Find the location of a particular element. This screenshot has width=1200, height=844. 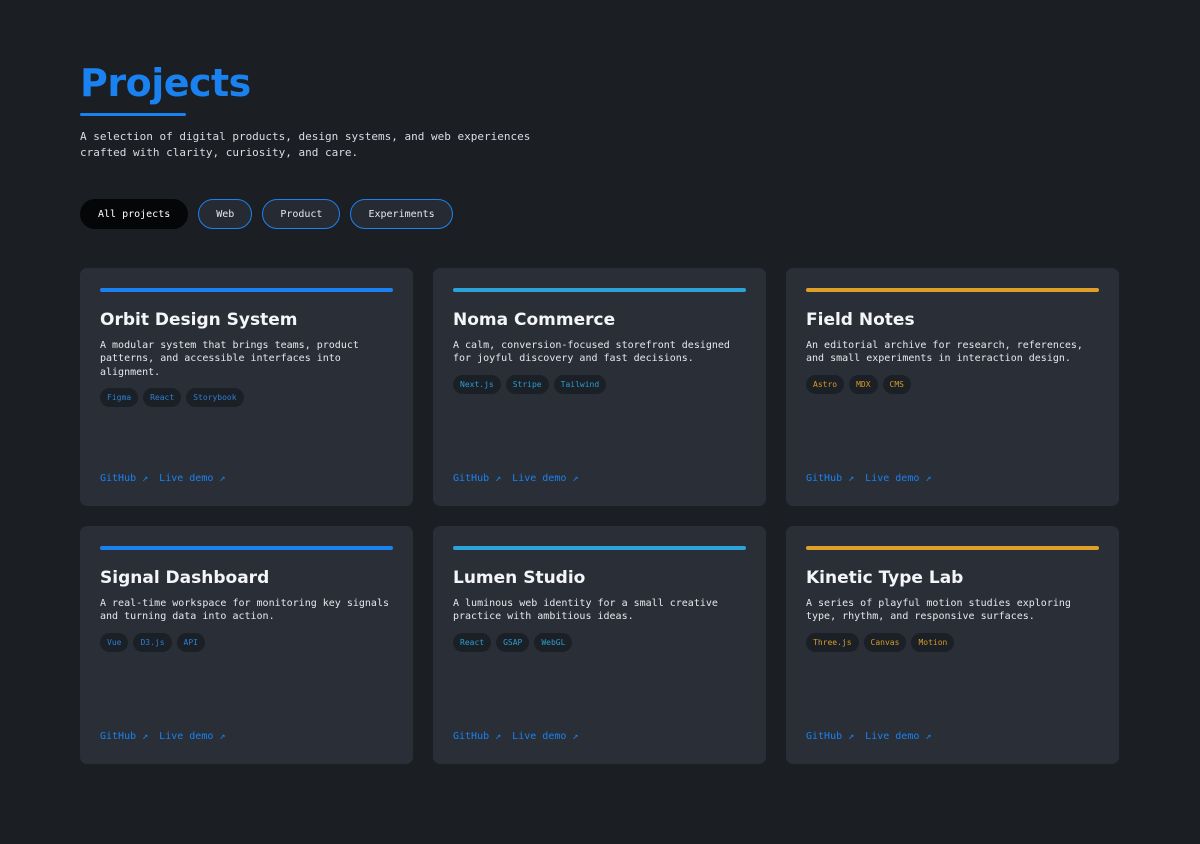

tag: Tailwind is located at coordinates (580, 384).